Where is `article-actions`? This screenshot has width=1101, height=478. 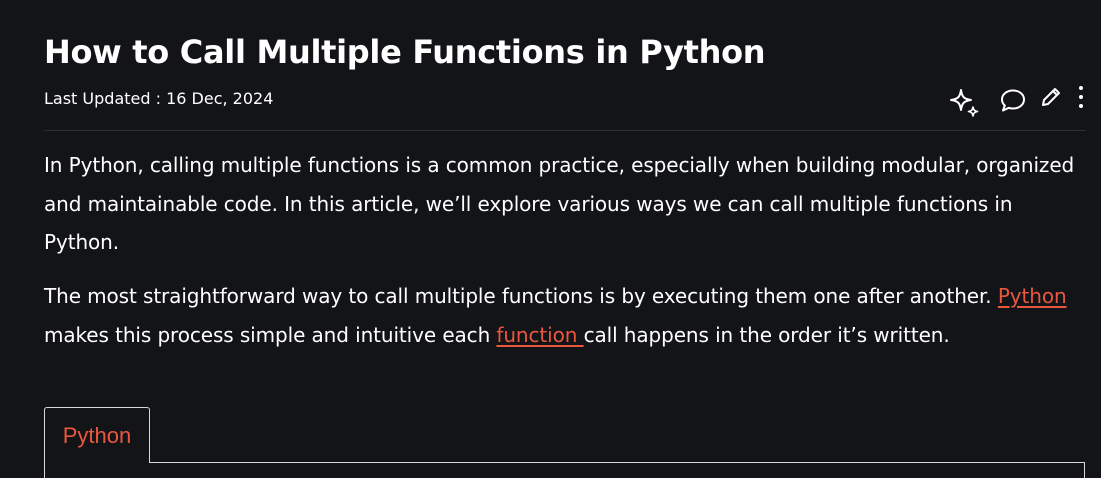 article-actions is located at coordinates (1017, 103).